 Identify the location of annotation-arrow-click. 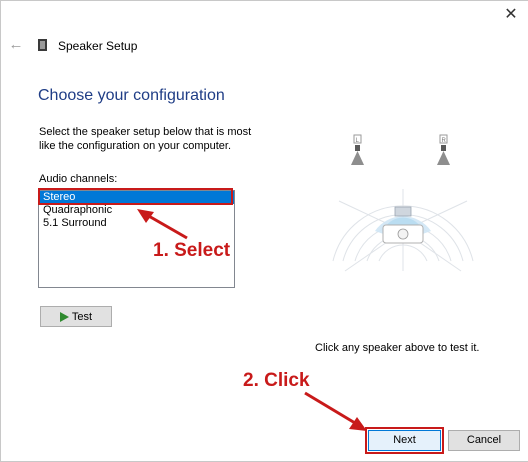
(335, 411).